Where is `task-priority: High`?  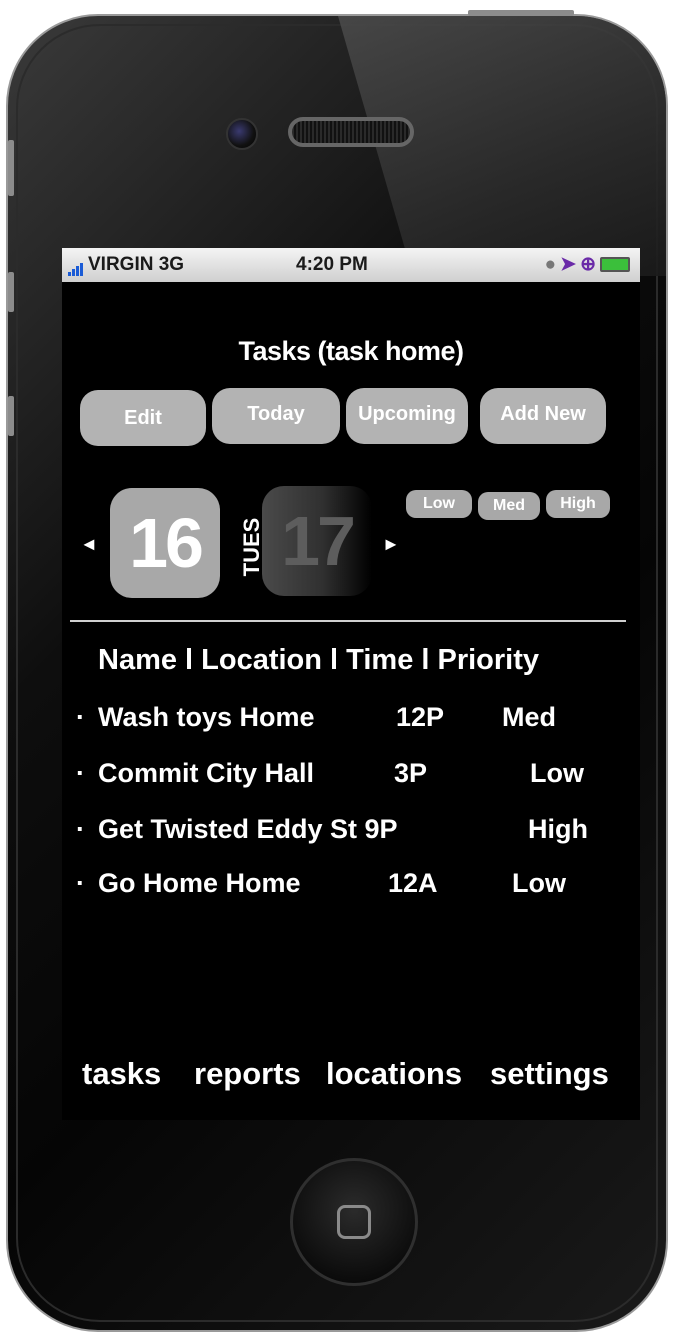 task-priority: High is located at coordinates (558, 829).